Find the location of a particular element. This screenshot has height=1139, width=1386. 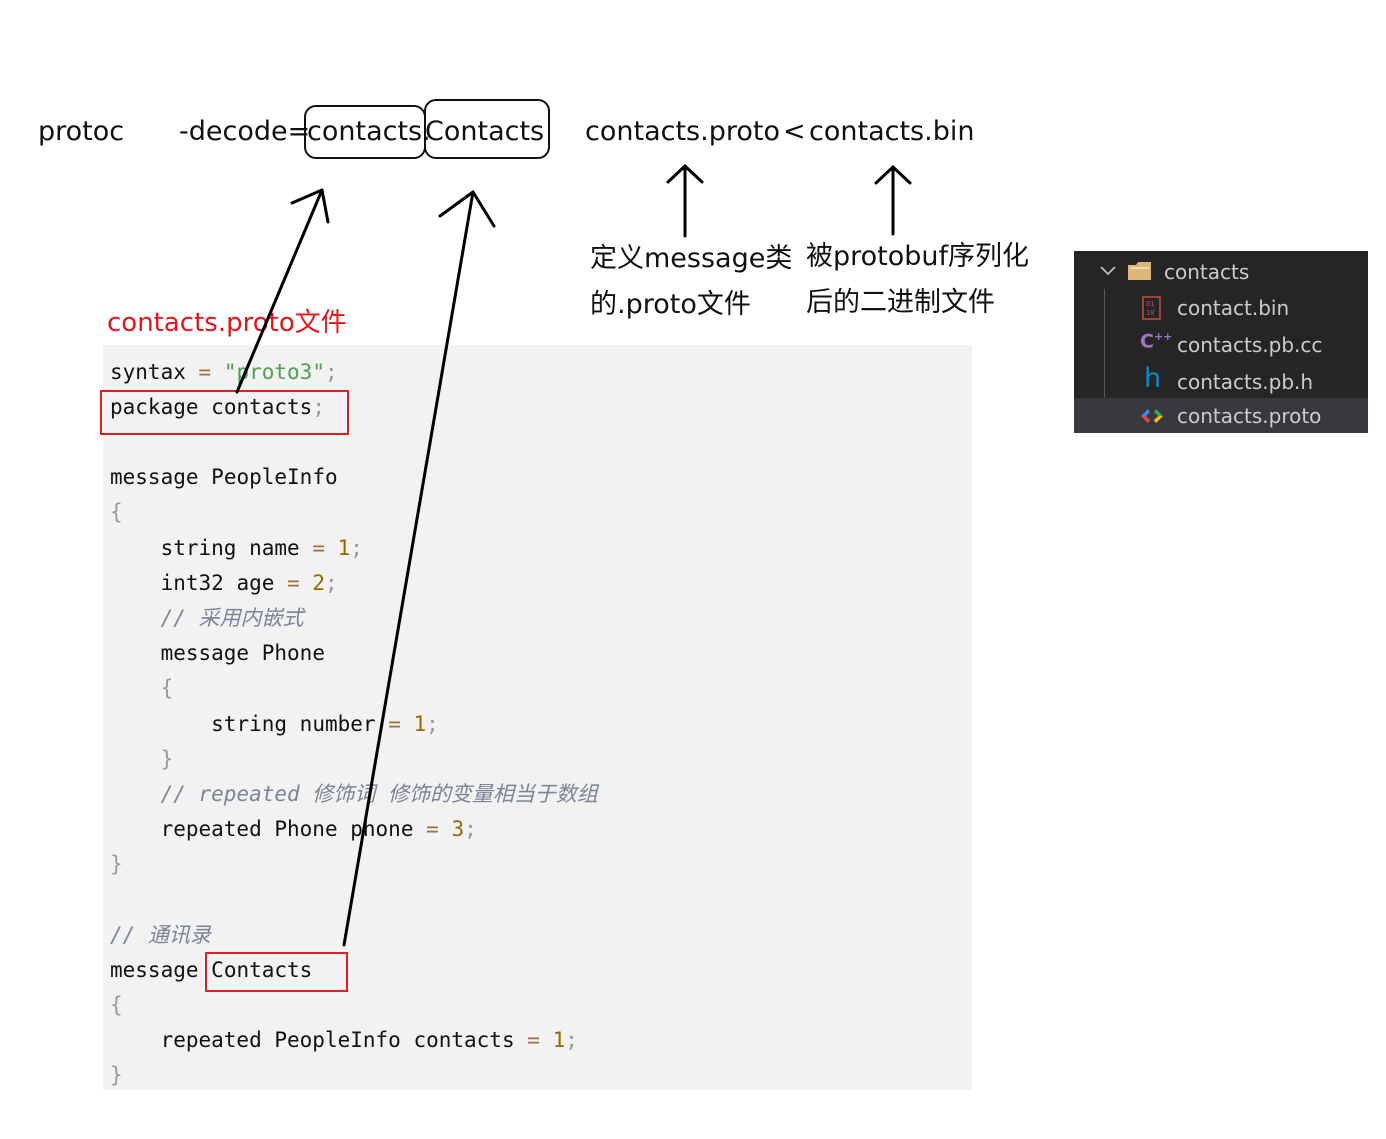

header-file-icon: h is located at coordinates (1153, 378).